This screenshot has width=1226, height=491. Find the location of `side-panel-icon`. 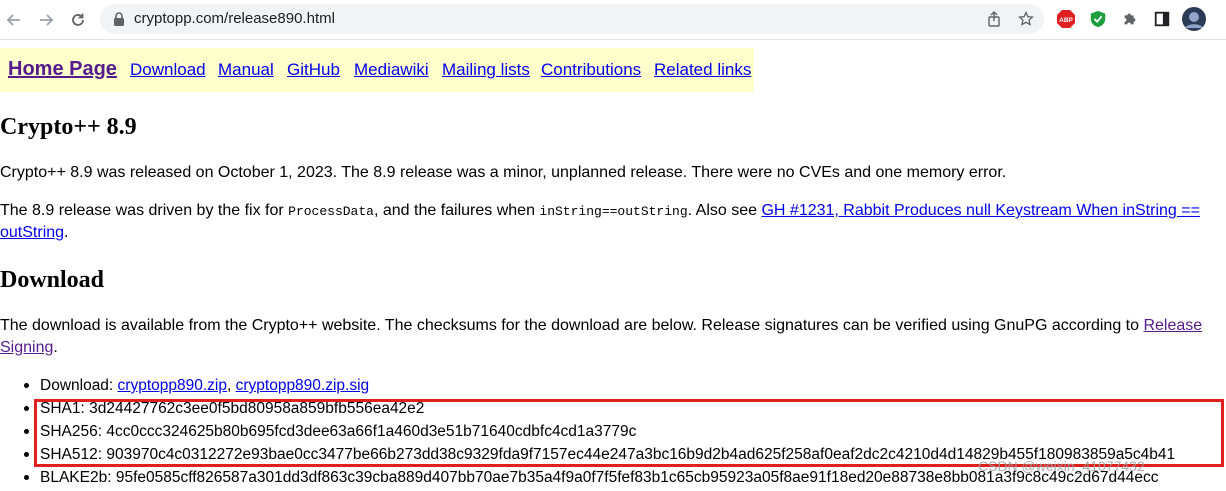

side-panel-icon is located at coordinates (1162, 19).